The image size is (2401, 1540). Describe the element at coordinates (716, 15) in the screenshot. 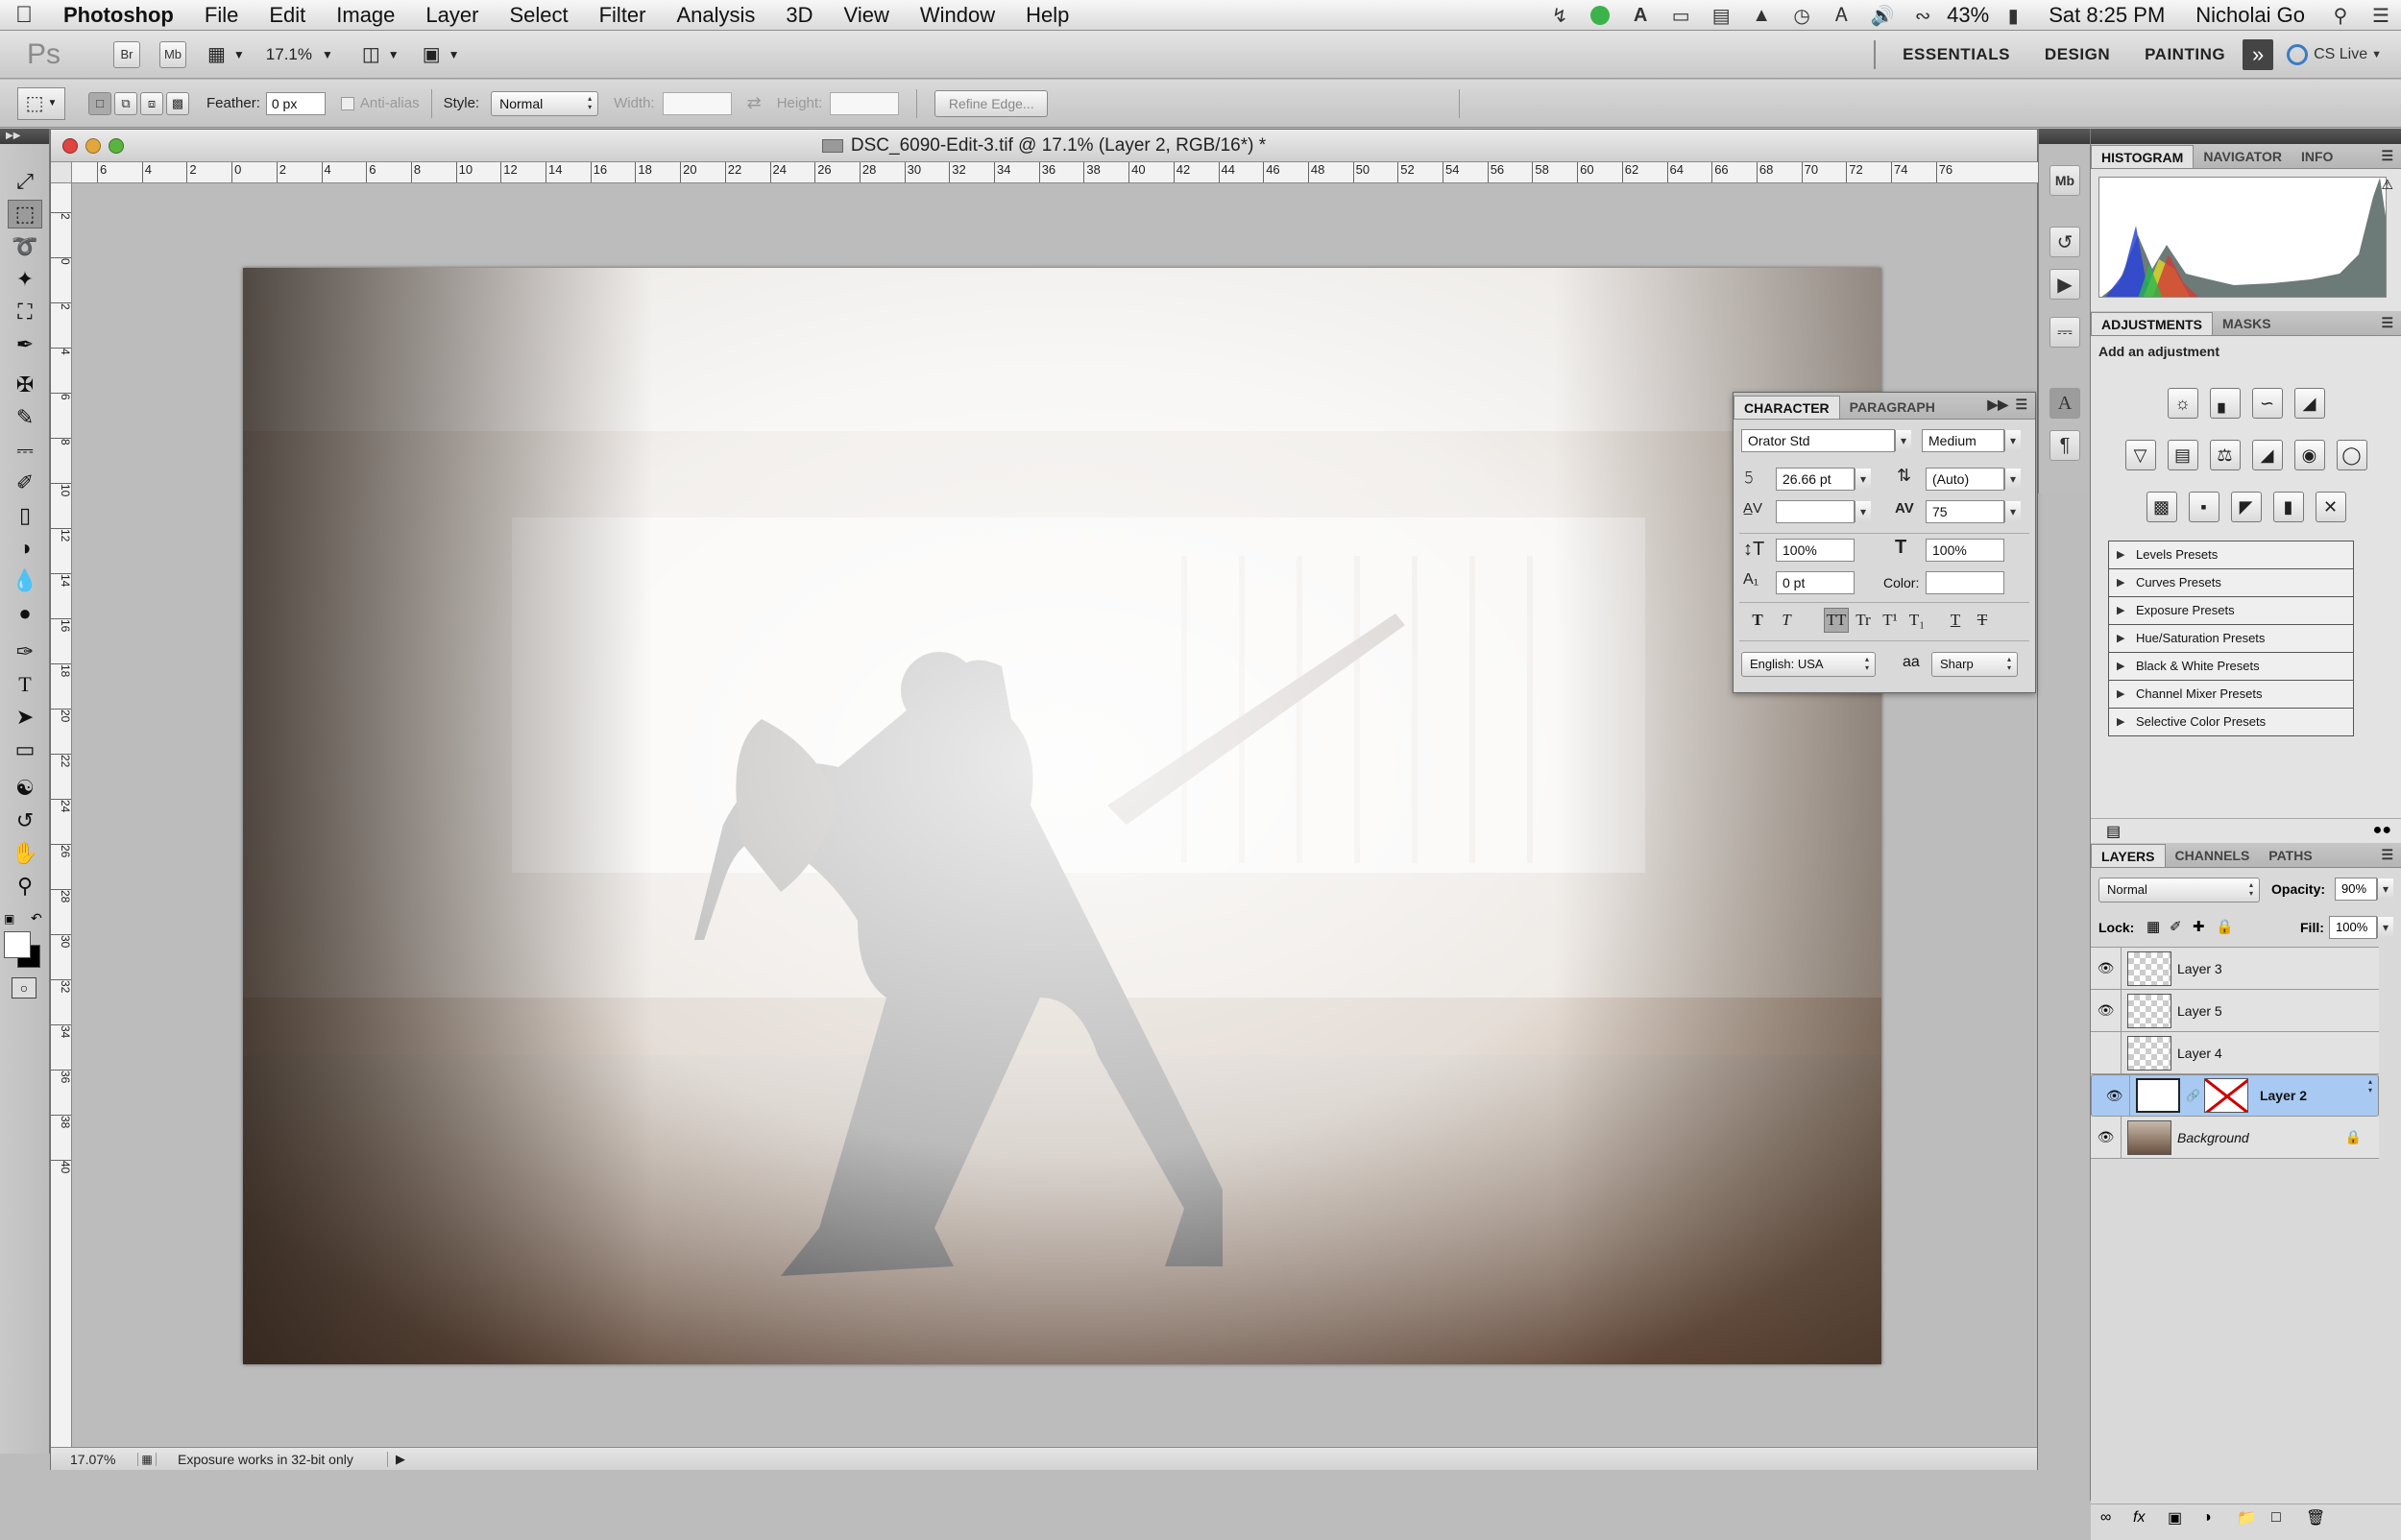

I see `menu-analysis: Analysis` at that location.